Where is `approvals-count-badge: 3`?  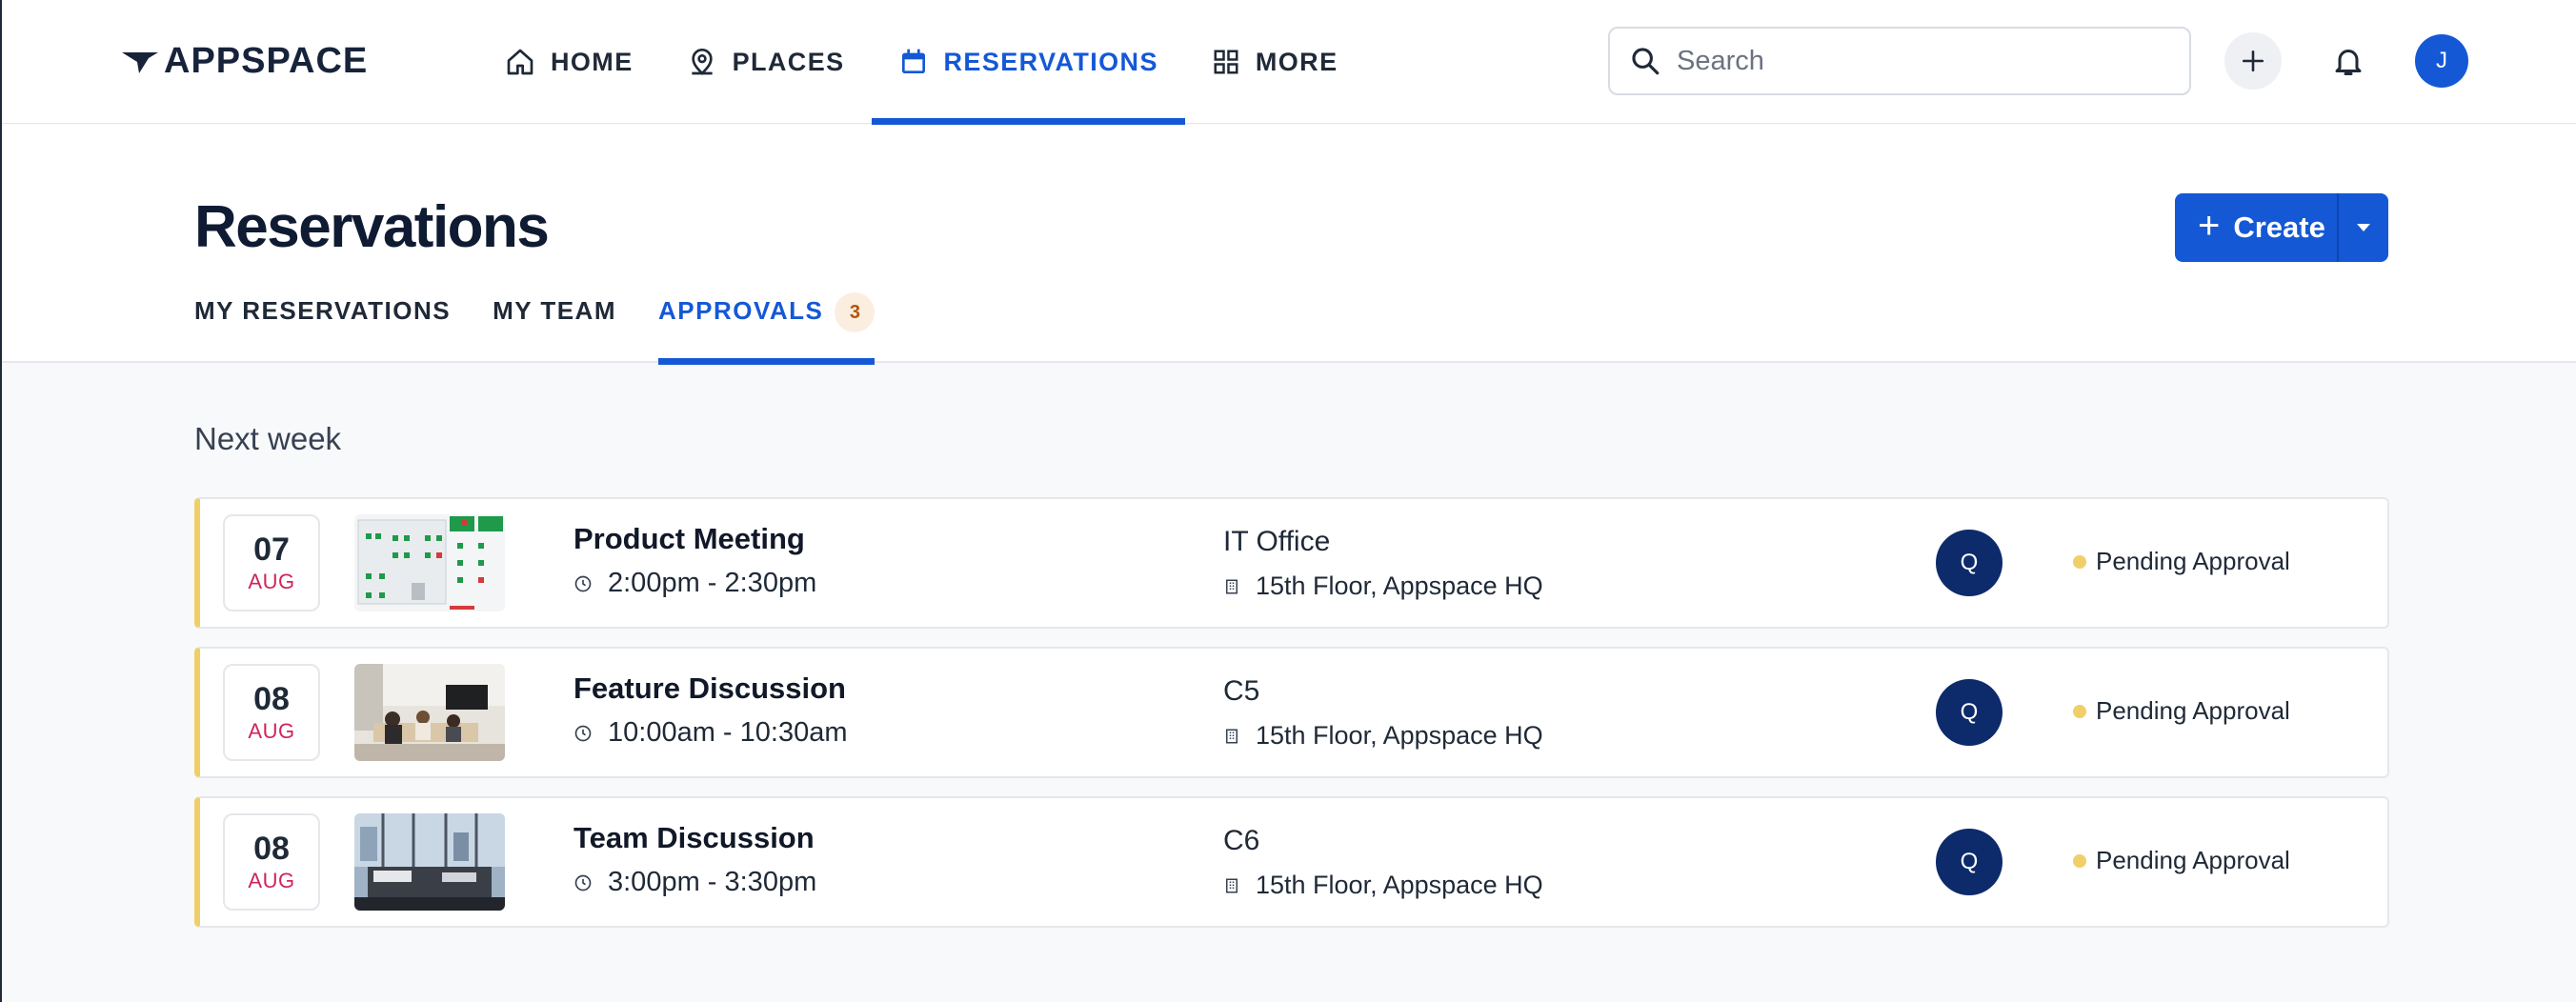 approvals-count-badge: 3 is located at coordinates (855, 312).